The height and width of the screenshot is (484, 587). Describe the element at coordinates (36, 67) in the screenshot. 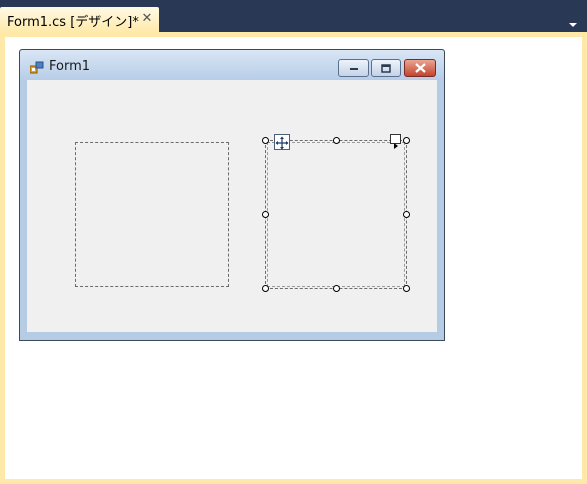

I see `form-icon` at that location.